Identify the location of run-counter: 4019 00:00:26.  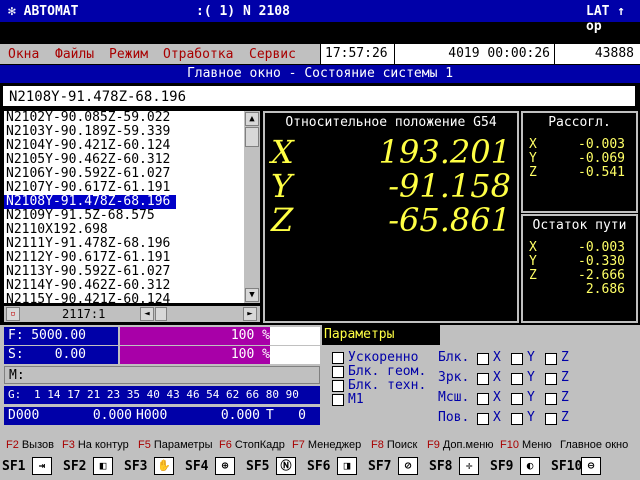
(474, 54).